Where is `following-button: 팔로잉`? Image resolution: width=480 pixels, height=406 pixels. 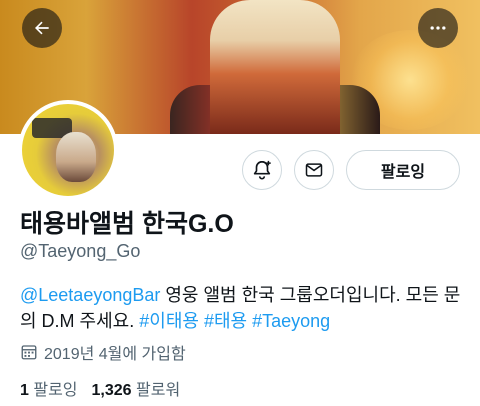 following-button: 팔로잉 is located at coordinates (403, 170).